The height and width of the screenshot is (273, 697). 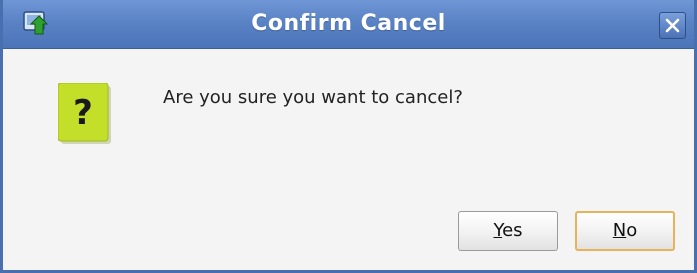 I want to click on yes-button: Yes, so click(x=508, y=231).